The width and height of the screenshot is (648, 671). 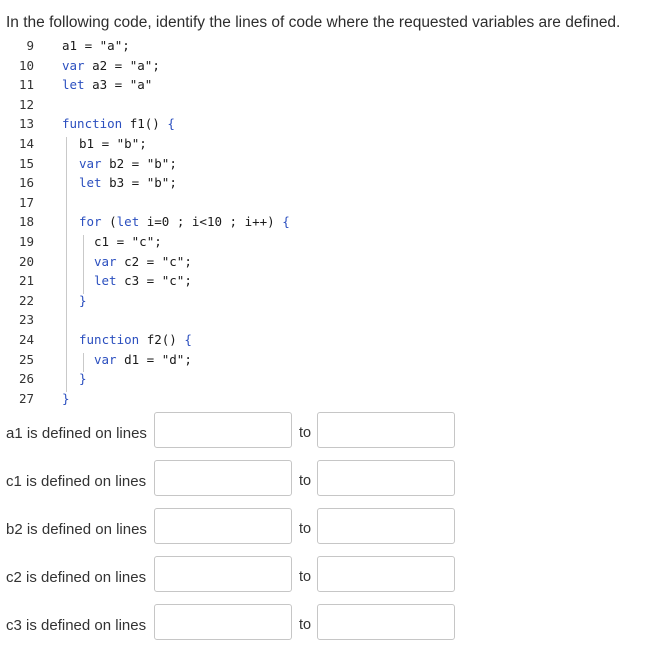 What do you see at coordinates (26, 104) in the screenshot?
I see `line-number: 12` at bounding box center [26, 104].